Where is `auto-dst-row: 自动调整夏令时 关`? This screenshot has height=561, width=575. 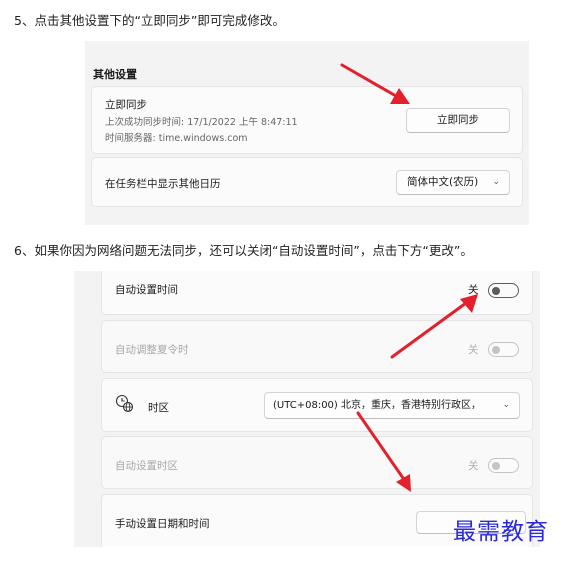 auto-dst-row: 自动调整夏令时 关 is located at coordinates (317, 346).